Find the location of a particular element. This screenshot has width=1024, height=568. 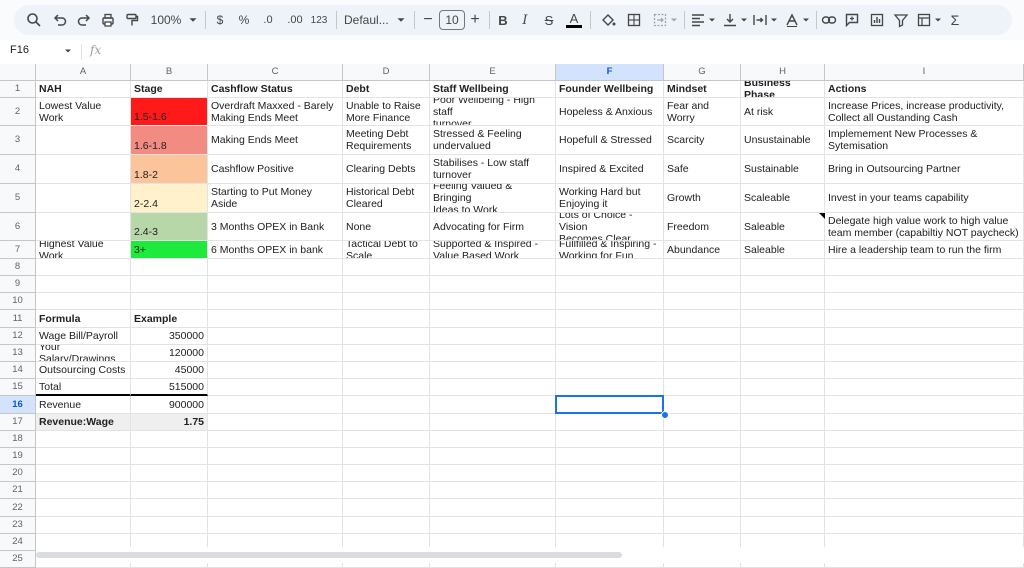

column-header-b: B is located at coordinates (169, 72).